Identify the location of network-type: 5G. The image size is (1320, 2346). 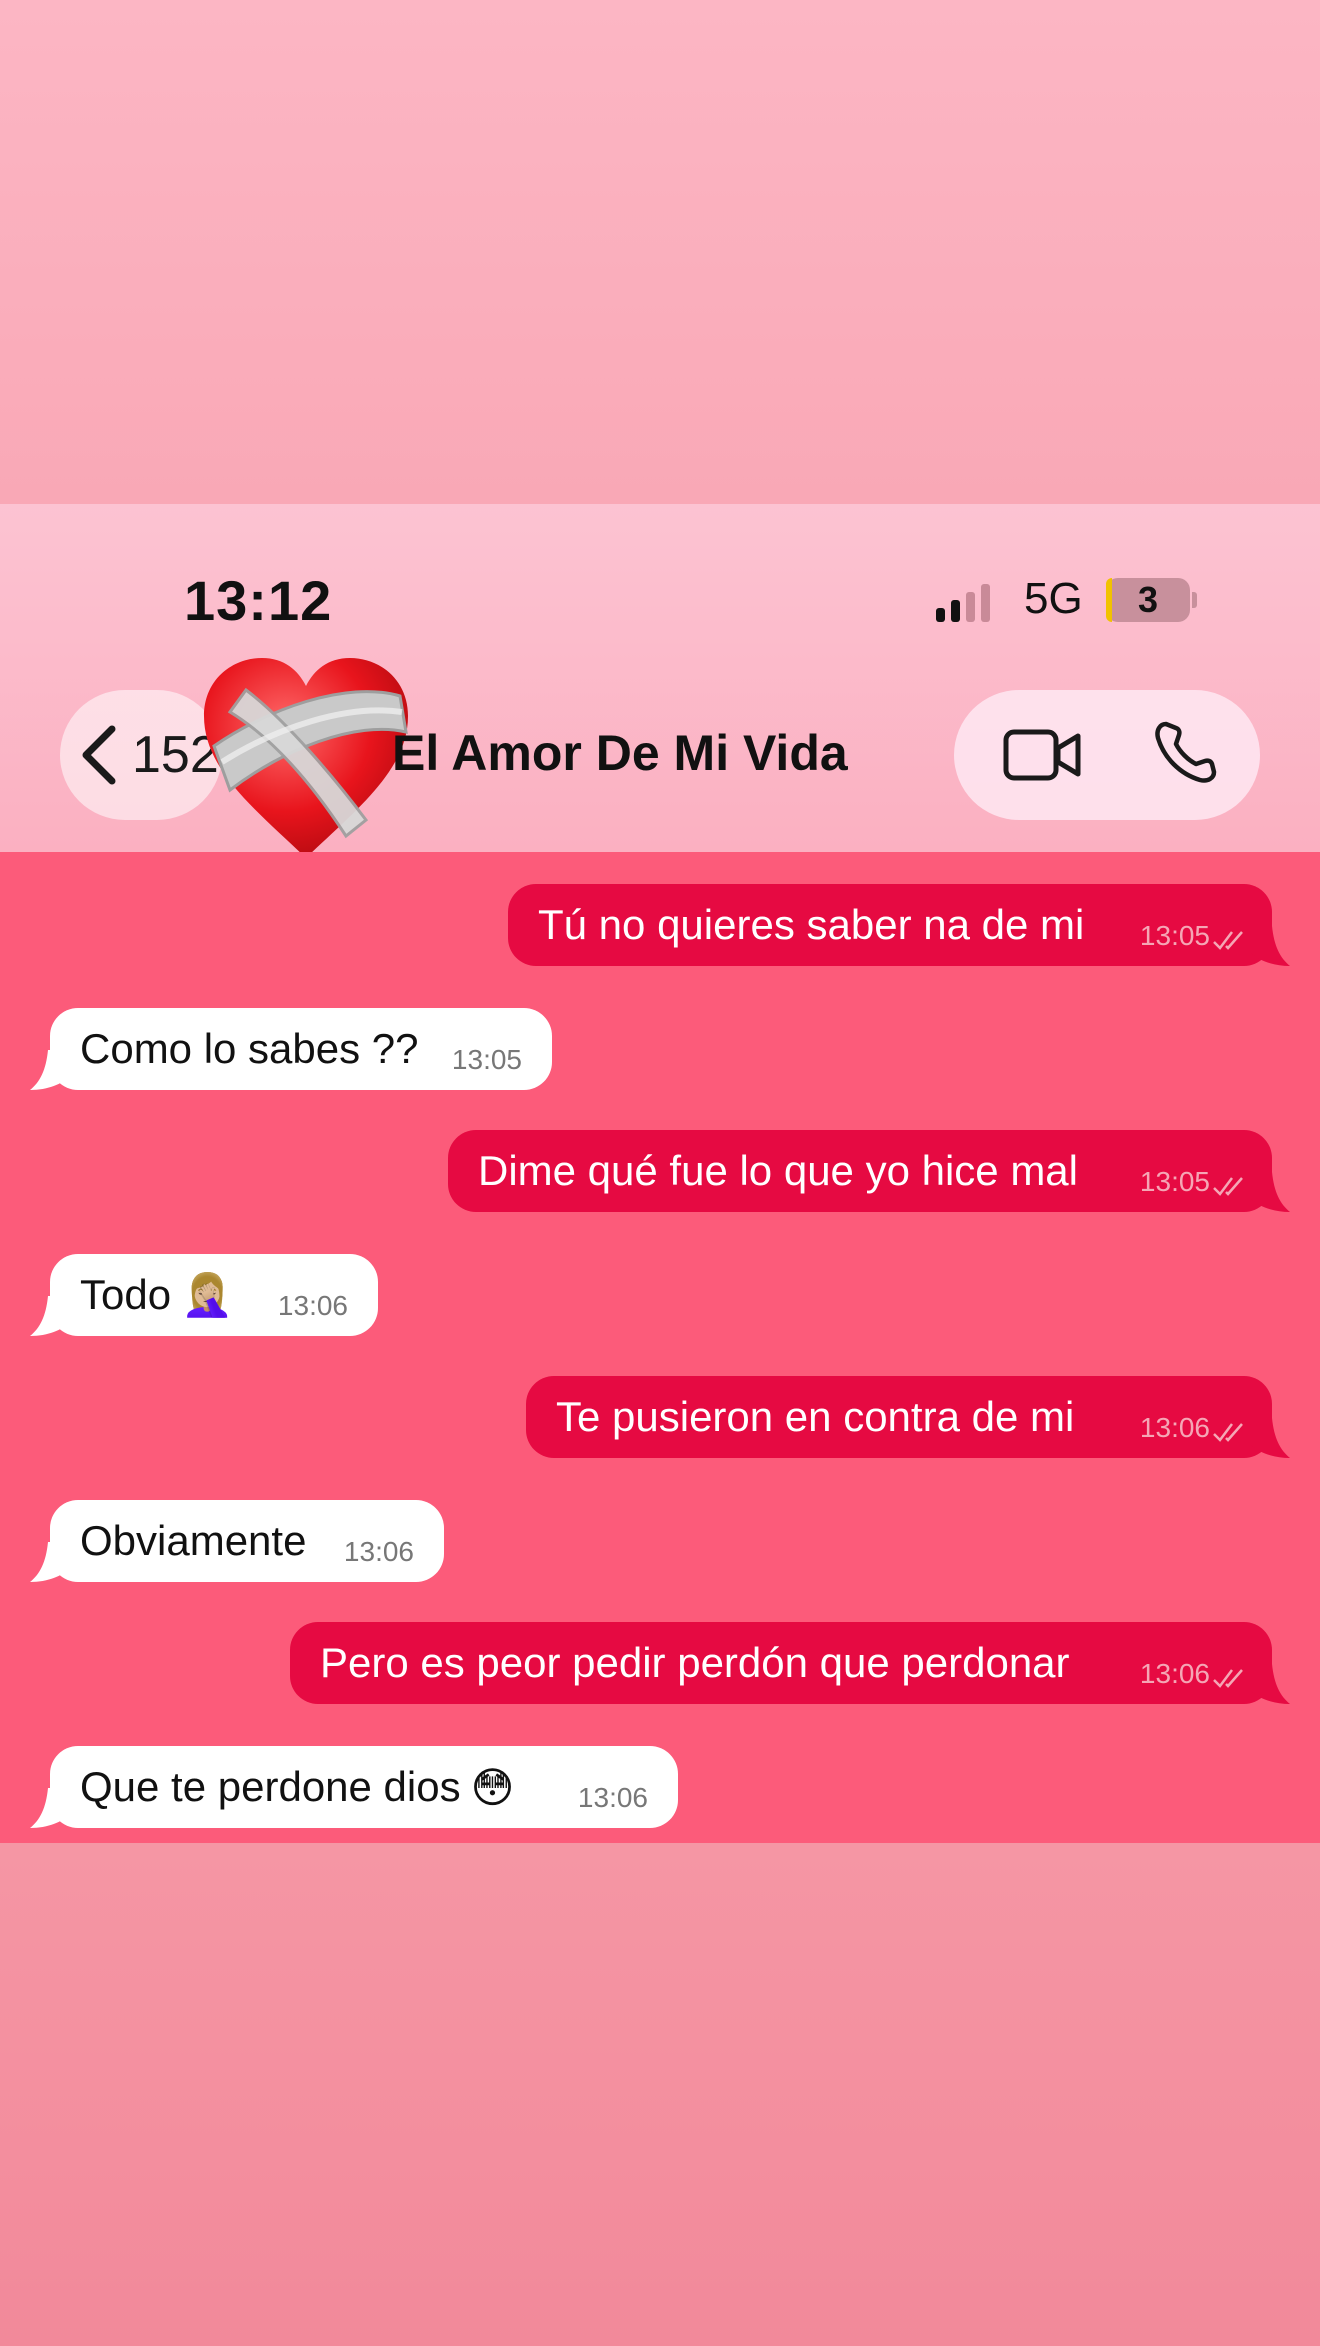
(1053, 598).